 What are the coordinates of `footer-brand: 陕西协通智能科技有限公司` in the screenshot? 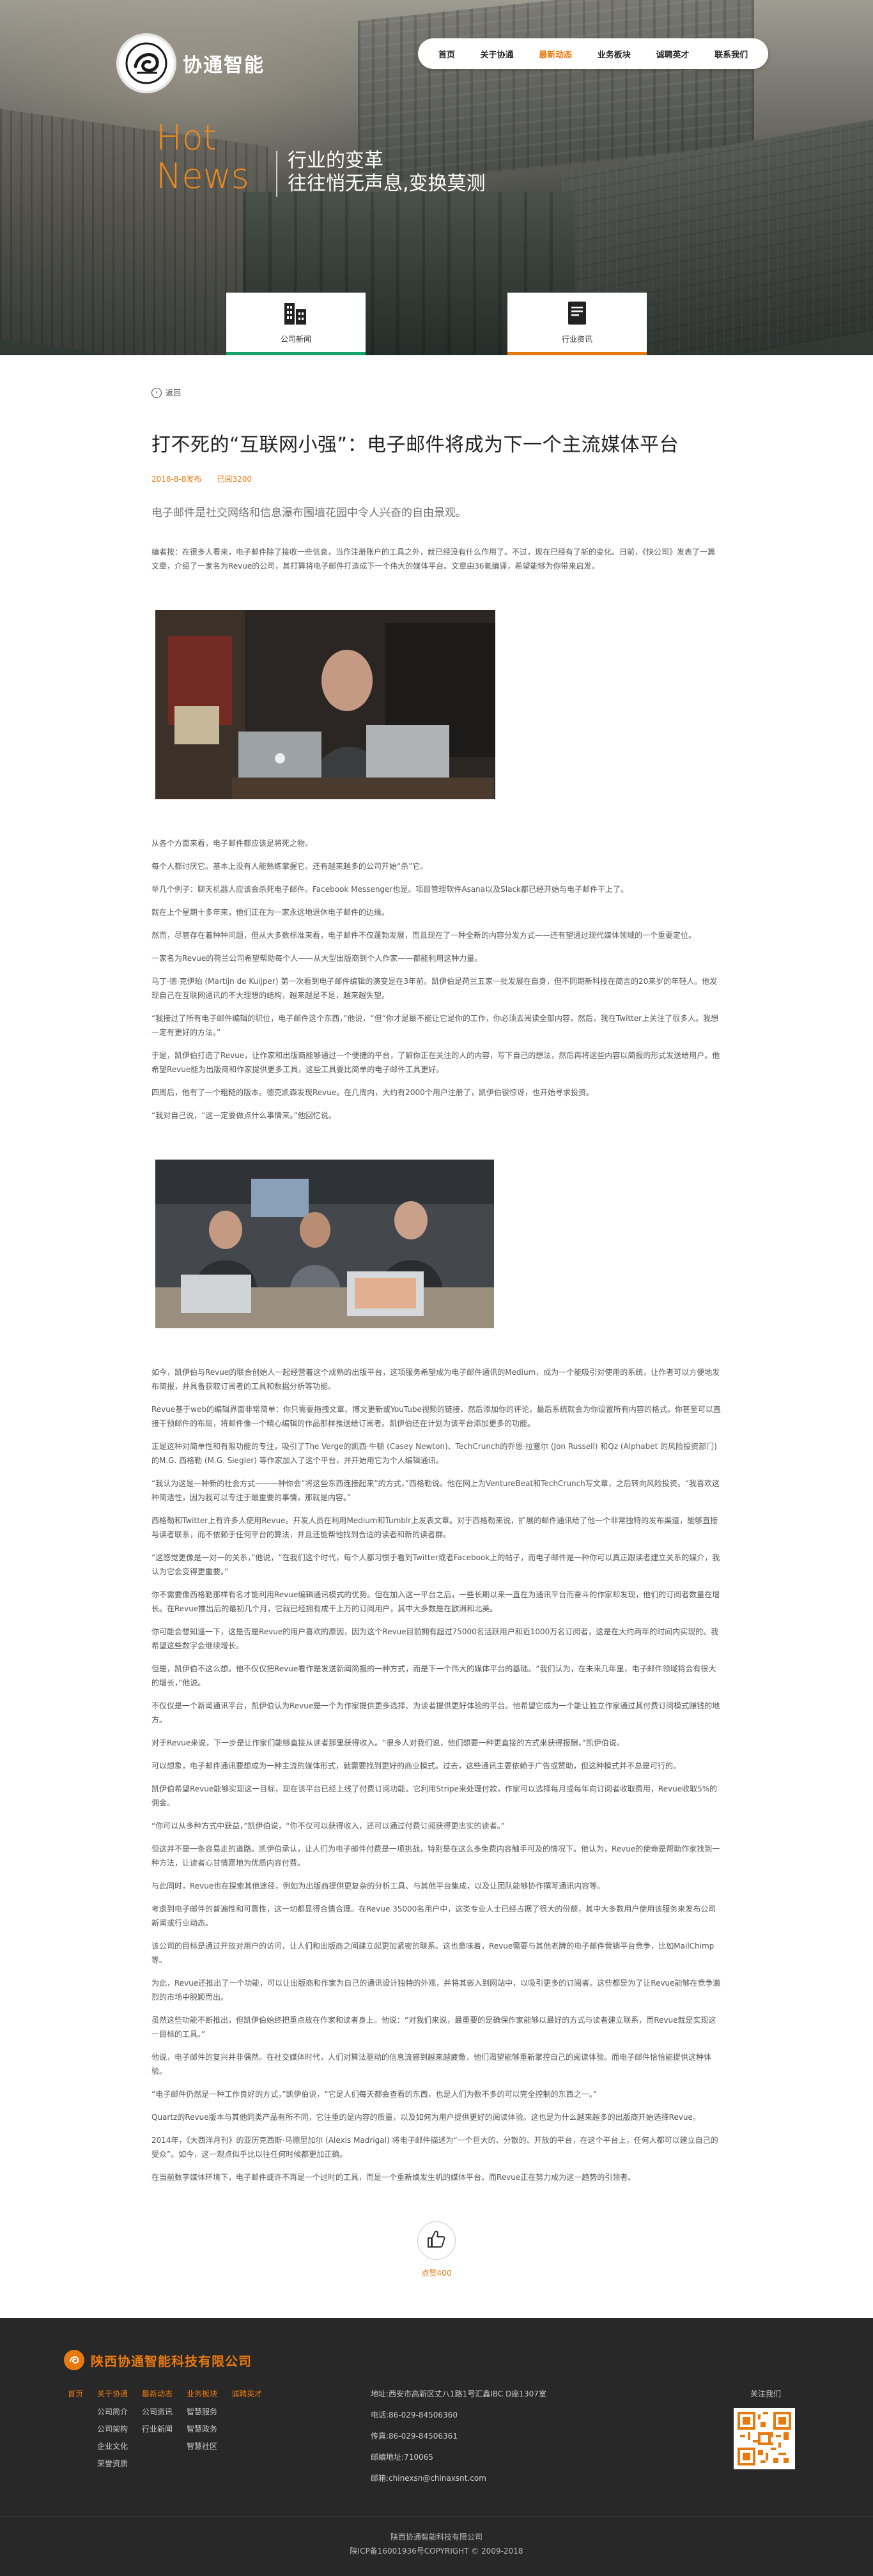 It's located at (158, 2360).